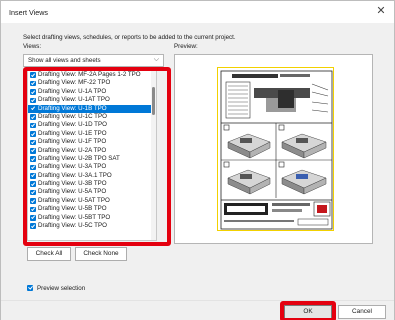 Image resolution: width=395 pixels, height=320 pixels. I want to click on preview-label: Preview:, so click(186, 46).